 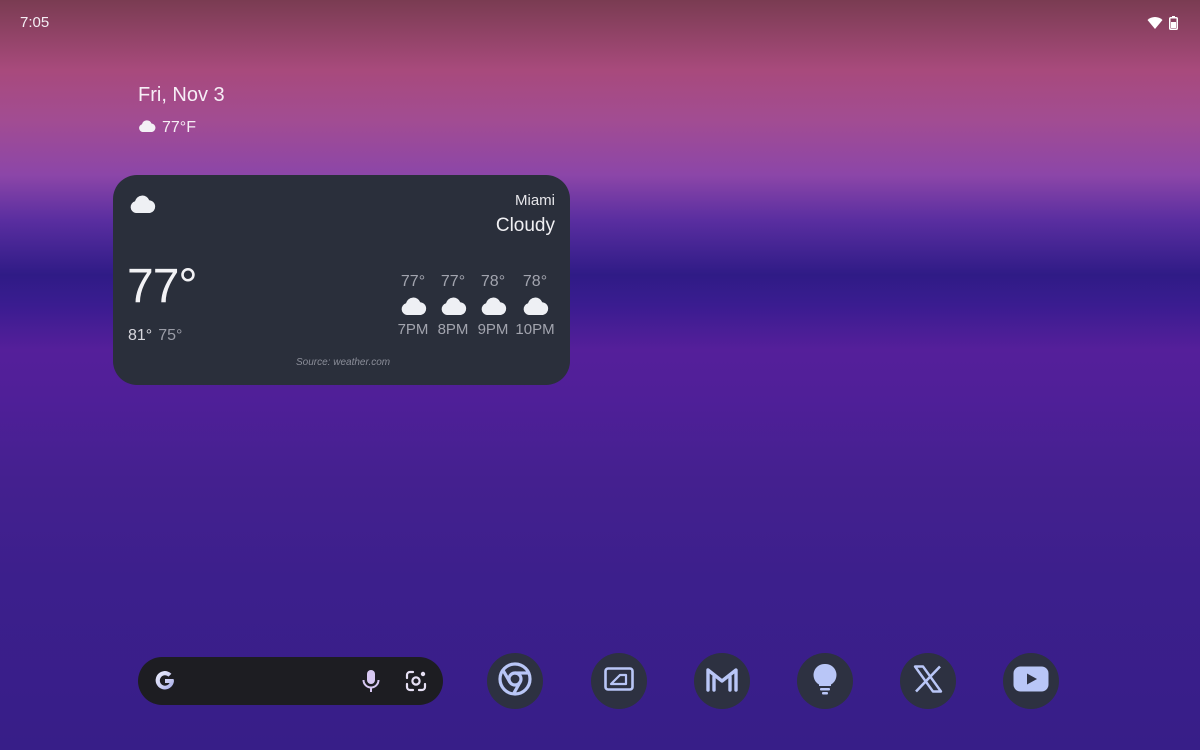 I want to click on glance-weather: 77°F, so click(x=167, y=128).